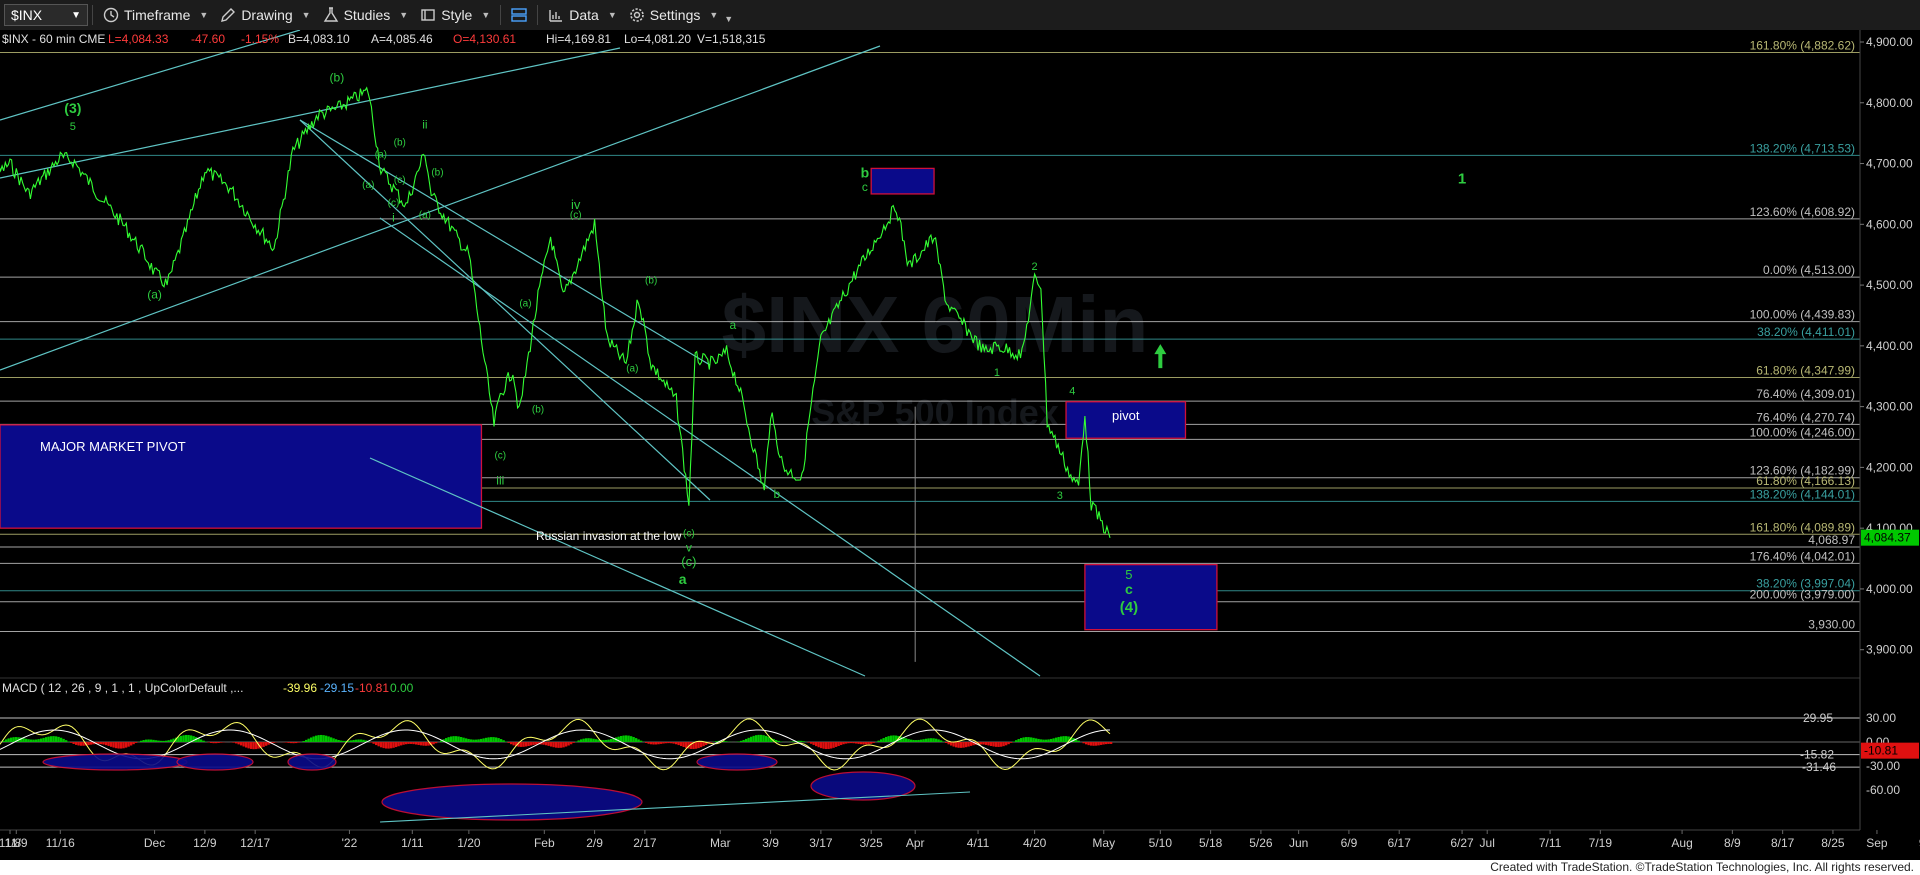  What do you see at coordinates (155, 15) in the screenshot?
I see `timeframe-button: Timeframe ▼` at bounding box center [155, 15].